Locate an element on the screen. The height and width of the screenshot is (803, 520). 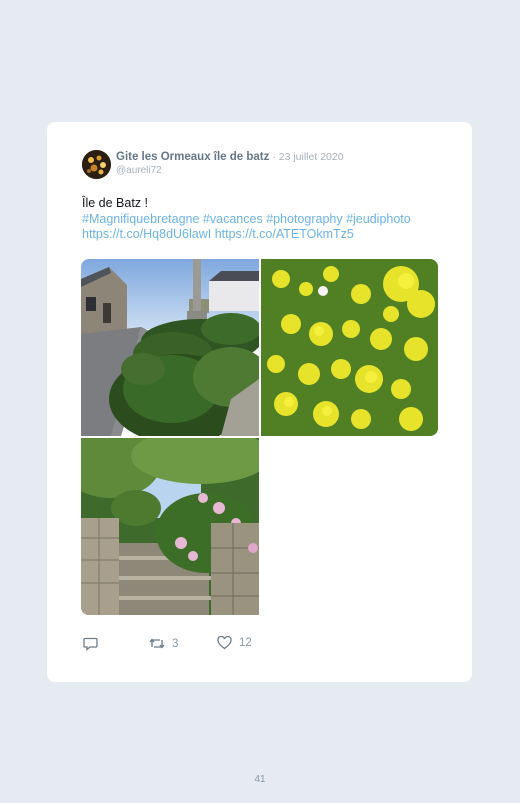
tweet-date: 23 juillet 2020 is located at coordinates (311, 157).